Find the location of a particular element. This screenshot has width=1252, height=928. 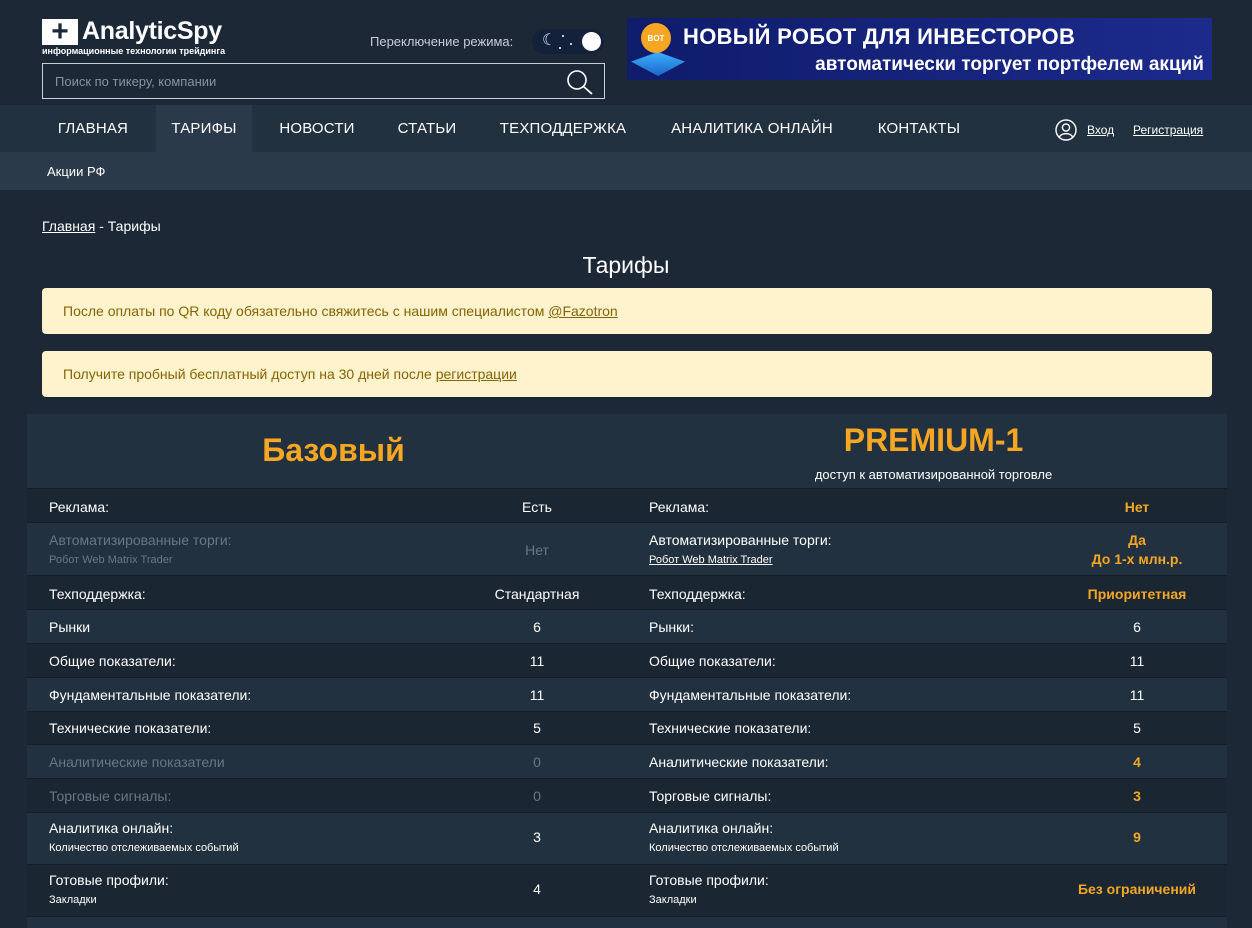

premium-feature-label: Технические показатели: is located at coordinates (730, 728).